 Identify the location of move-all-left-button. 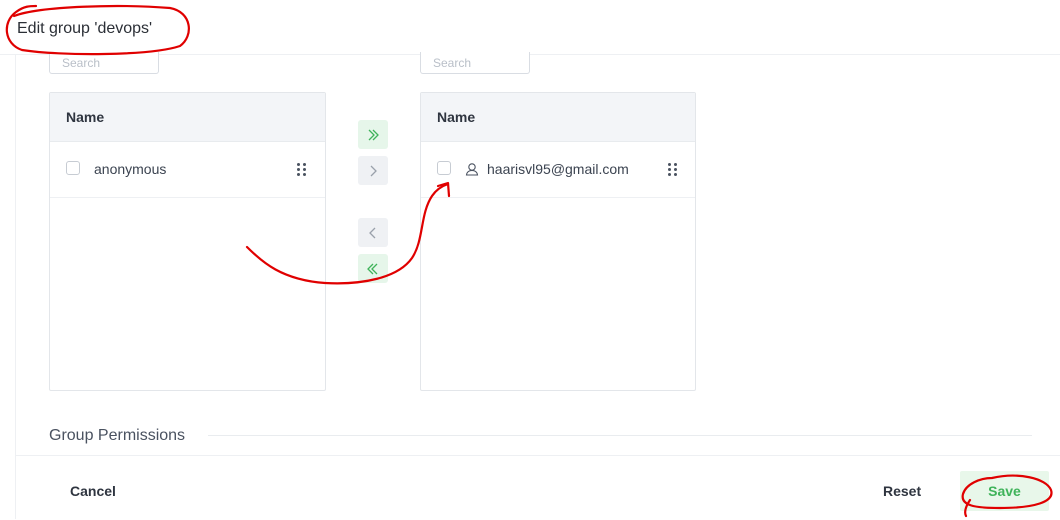
(373, 268).